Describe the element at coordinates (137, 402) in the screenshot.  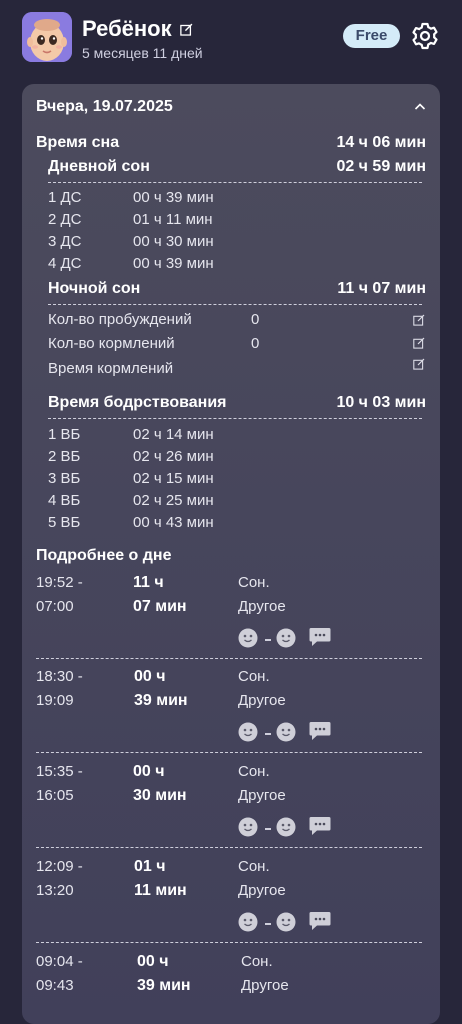
I see `awake-label: Время бодрствования` at that location.